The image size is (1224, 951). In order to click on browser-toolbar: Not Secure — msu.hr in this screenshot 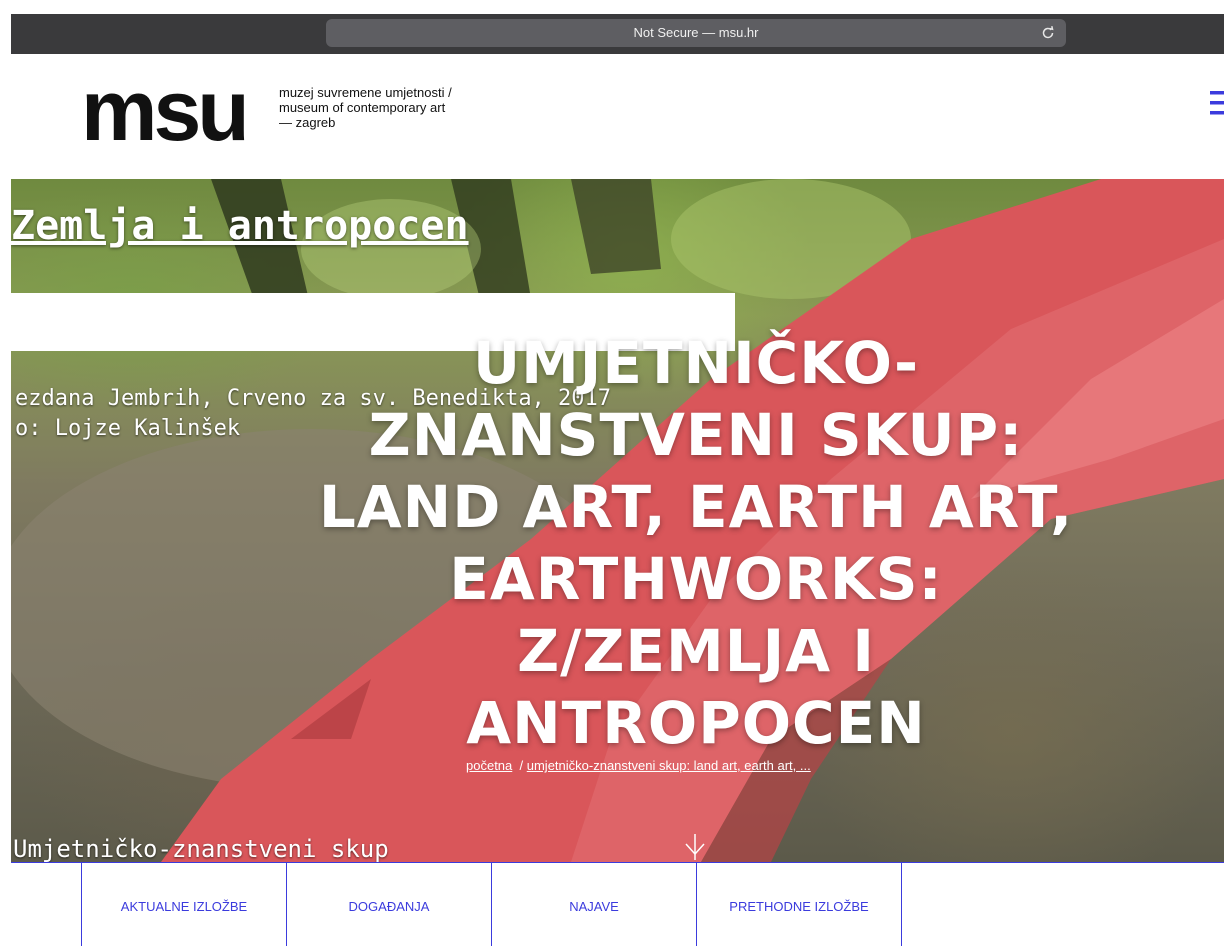, I will do `click(617, 34)`.